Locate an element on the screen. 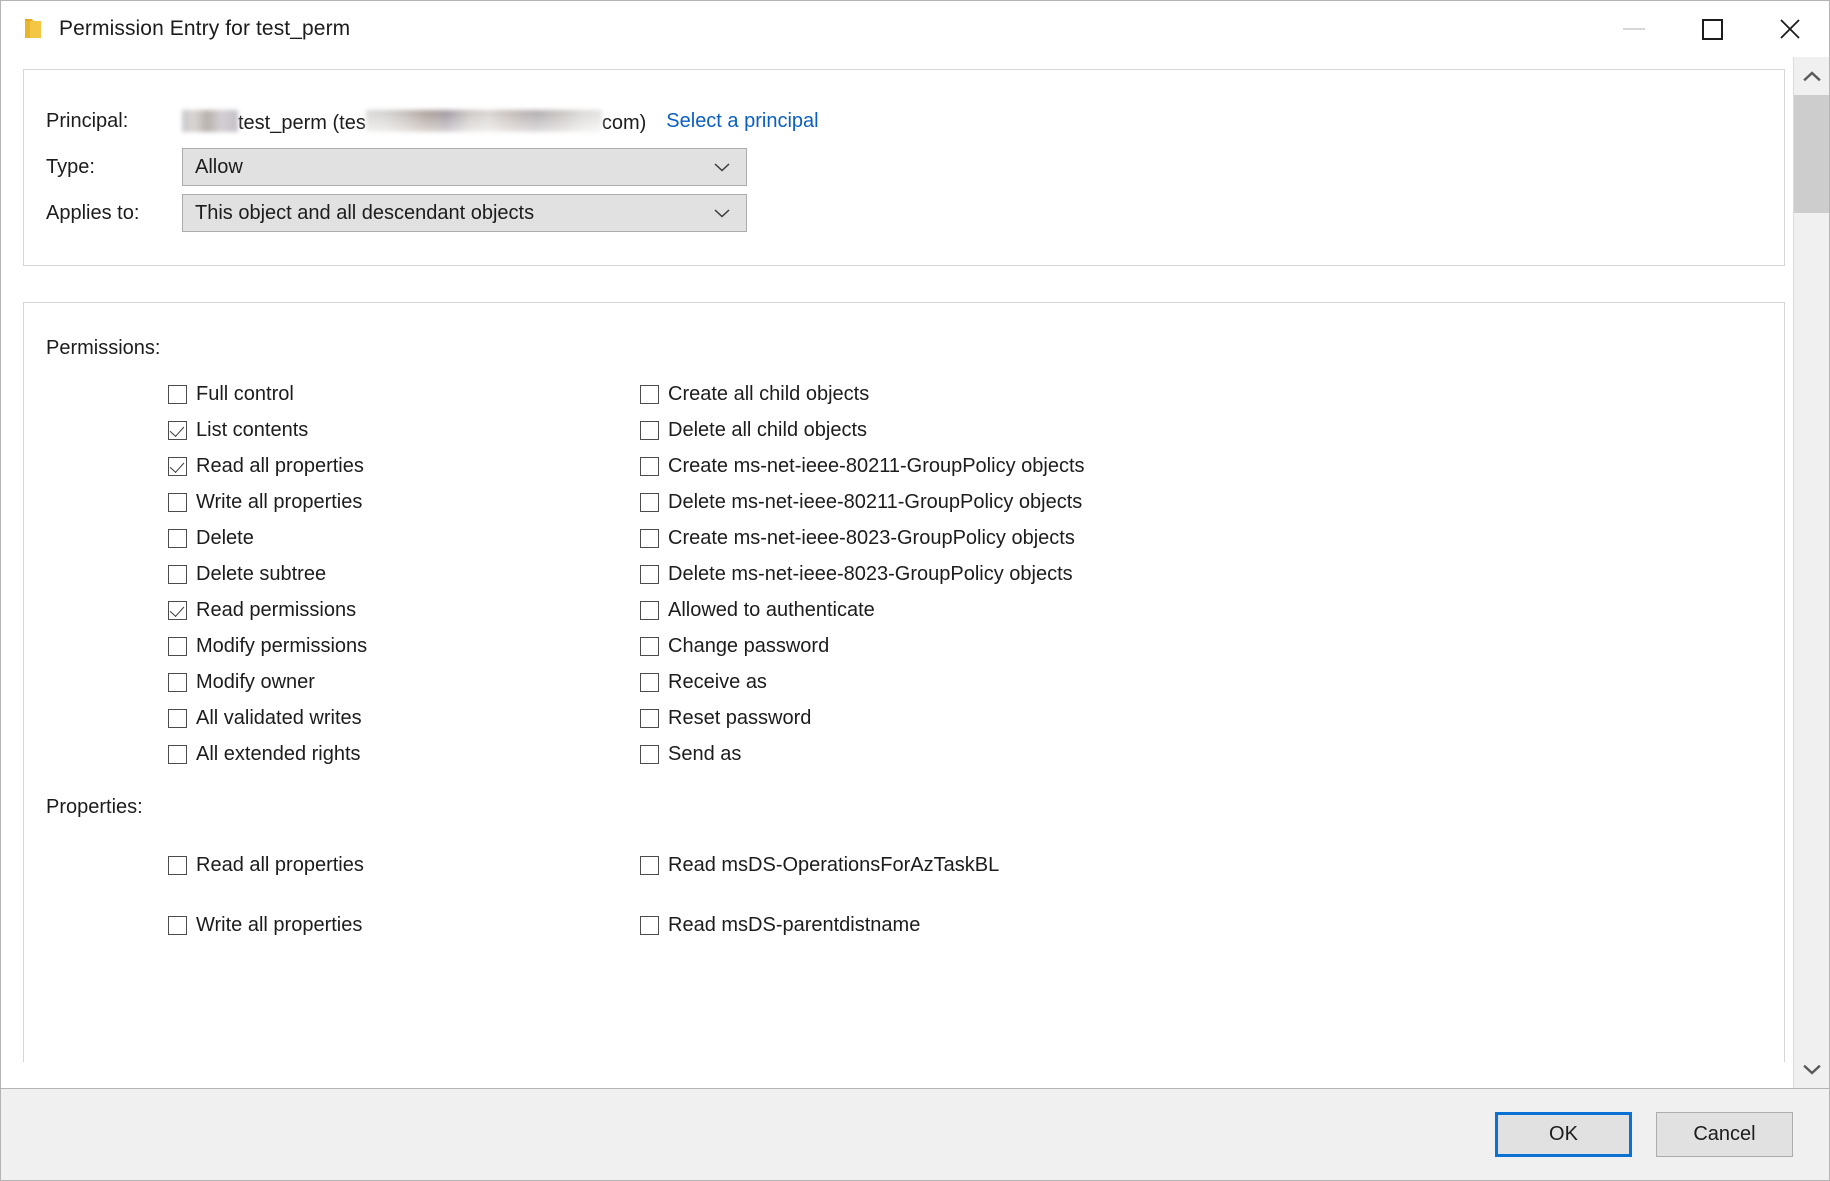  scrollbar-track is located at coordinates (1811, 572).